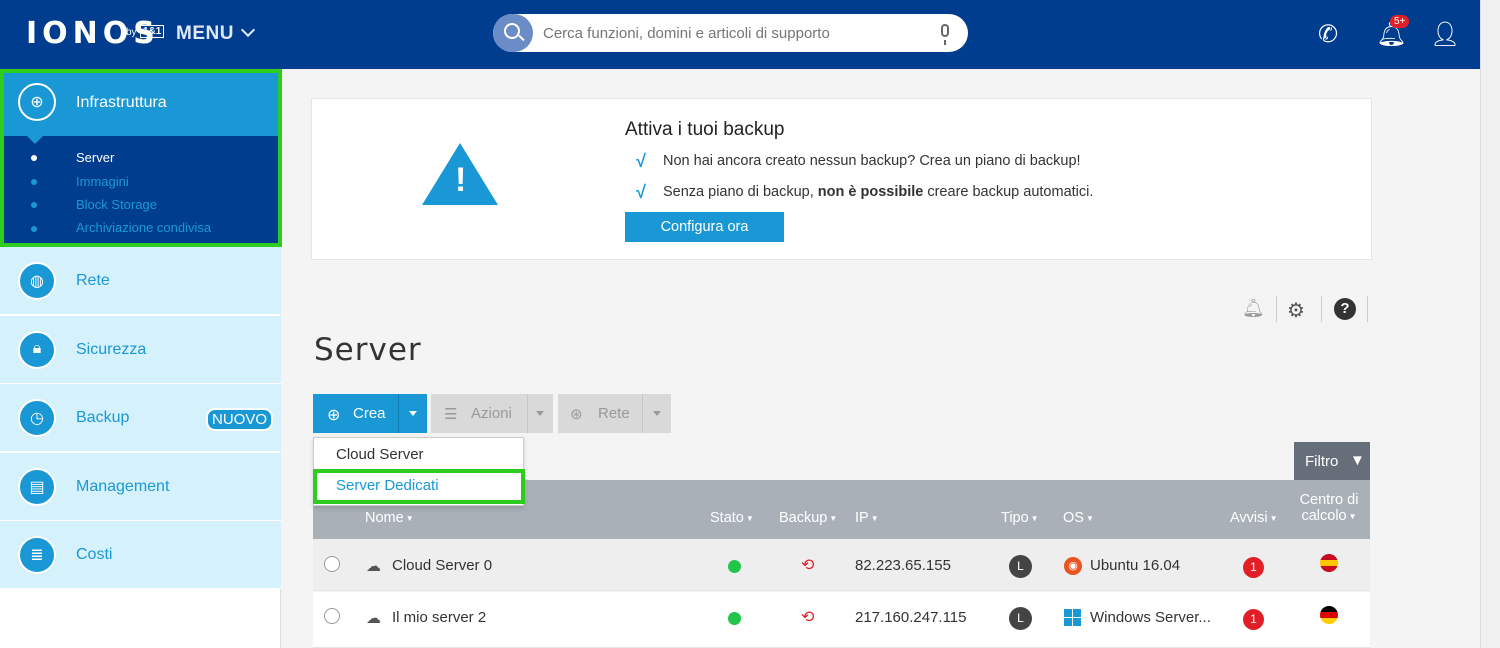  I want to click on rete-label: Rete, so click(614, 413).